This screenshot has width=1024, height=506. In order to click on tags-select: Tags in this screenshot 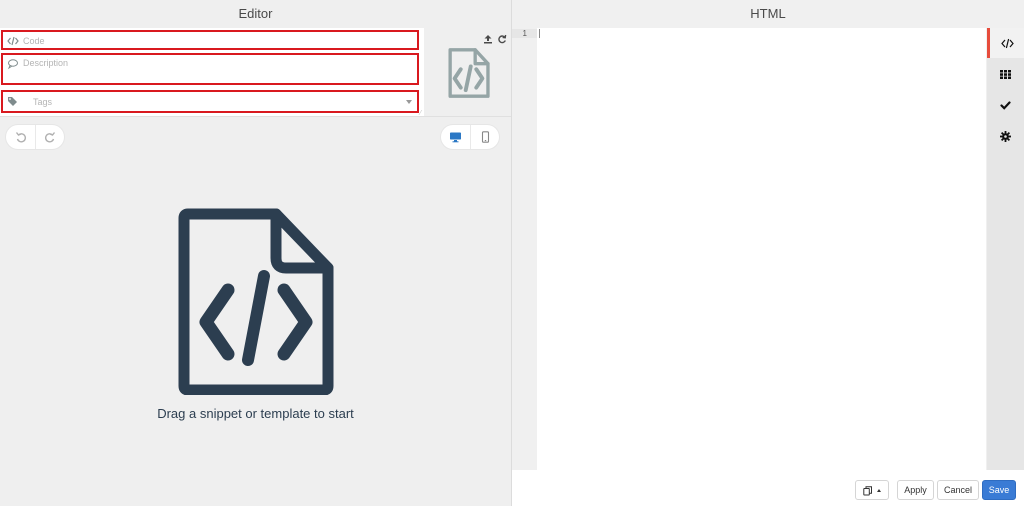, I will do `click(210, 101)`.